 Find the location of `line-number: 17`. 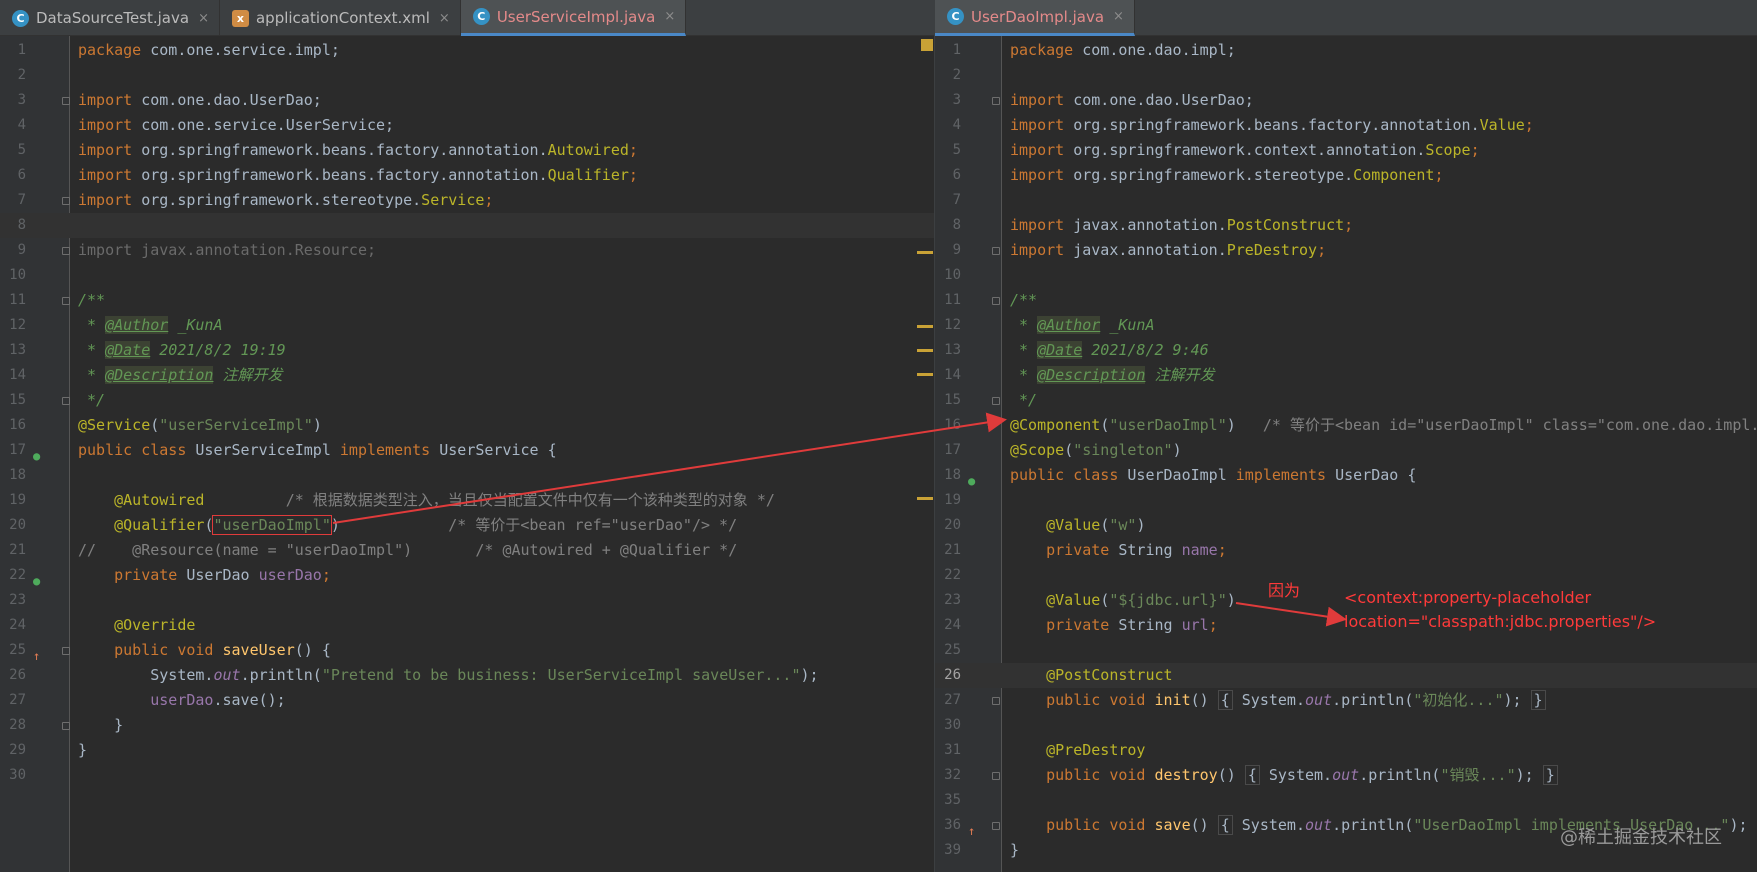

line-number: 17 is located at coordinates (17, 450).